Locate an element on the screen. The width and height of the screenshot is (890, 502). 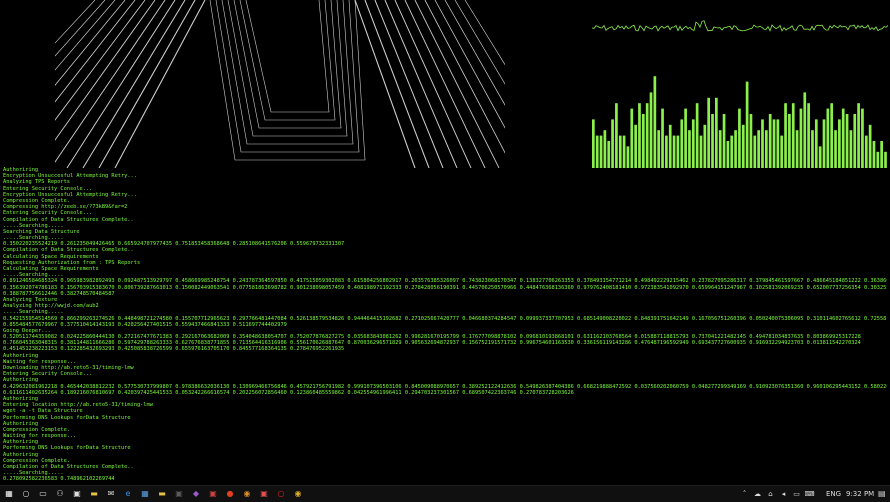
mail-icon: ✉ is located at coordinates (111, 494).